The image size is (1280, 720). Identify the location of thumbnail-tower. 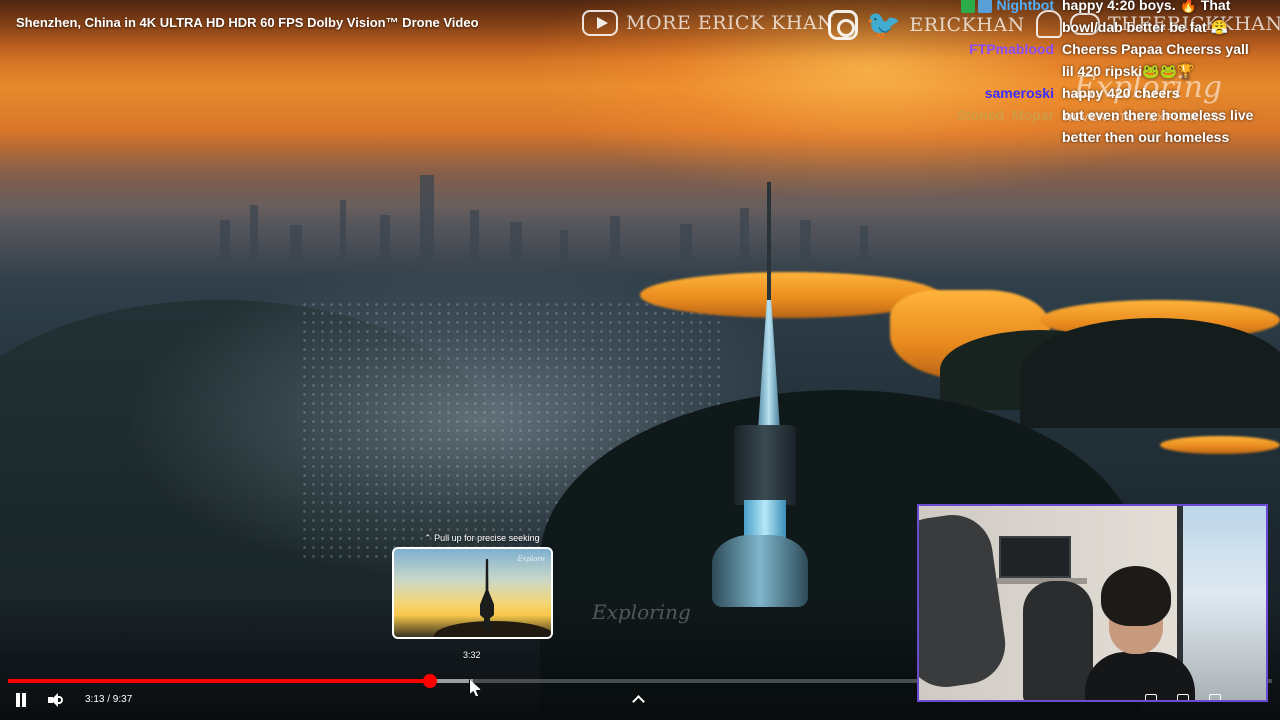
(487, 594).